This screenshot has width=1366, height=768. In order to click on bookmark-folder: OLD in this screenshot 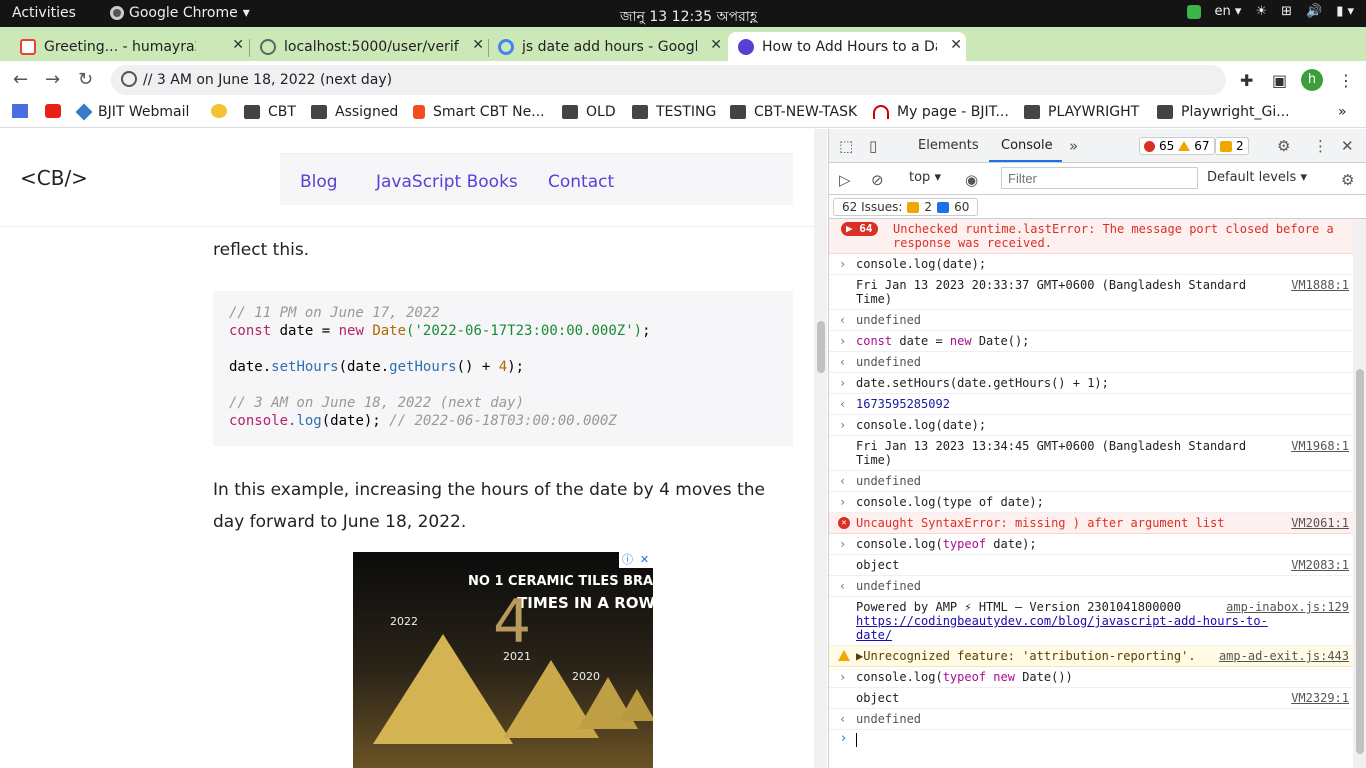, I will do `click(589, 112)`.